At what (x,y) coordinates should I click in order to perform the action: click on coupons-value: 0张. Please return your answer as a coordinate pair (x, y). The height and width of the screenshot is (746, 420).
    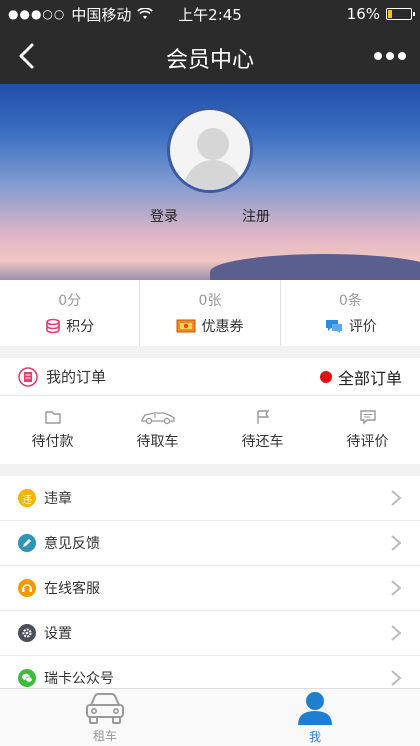
    Looking at the image, I should click on (210, 301).